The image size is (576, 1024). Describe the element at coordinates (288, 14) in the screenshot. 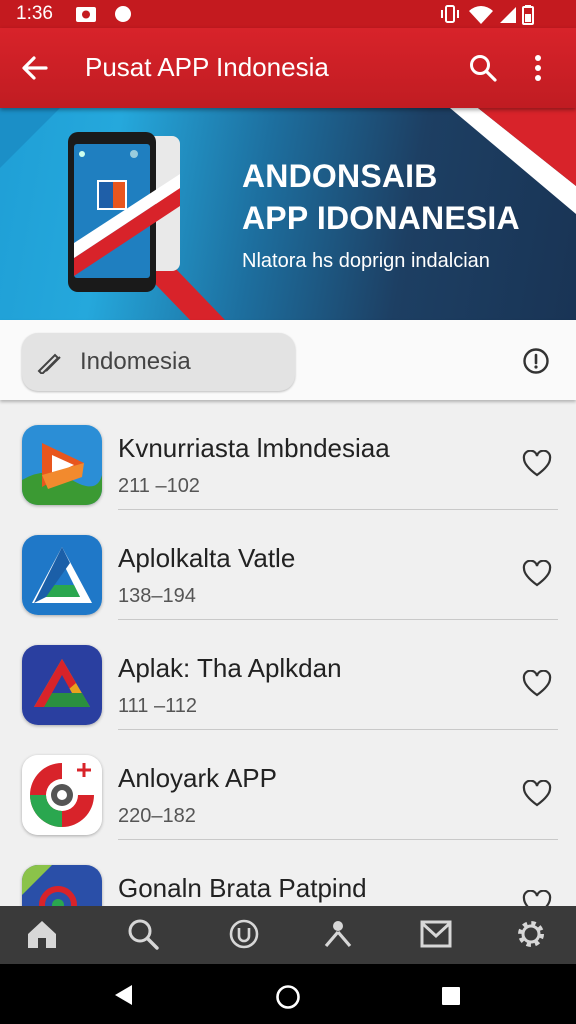

I see `status-bar: 1:36` at that location.